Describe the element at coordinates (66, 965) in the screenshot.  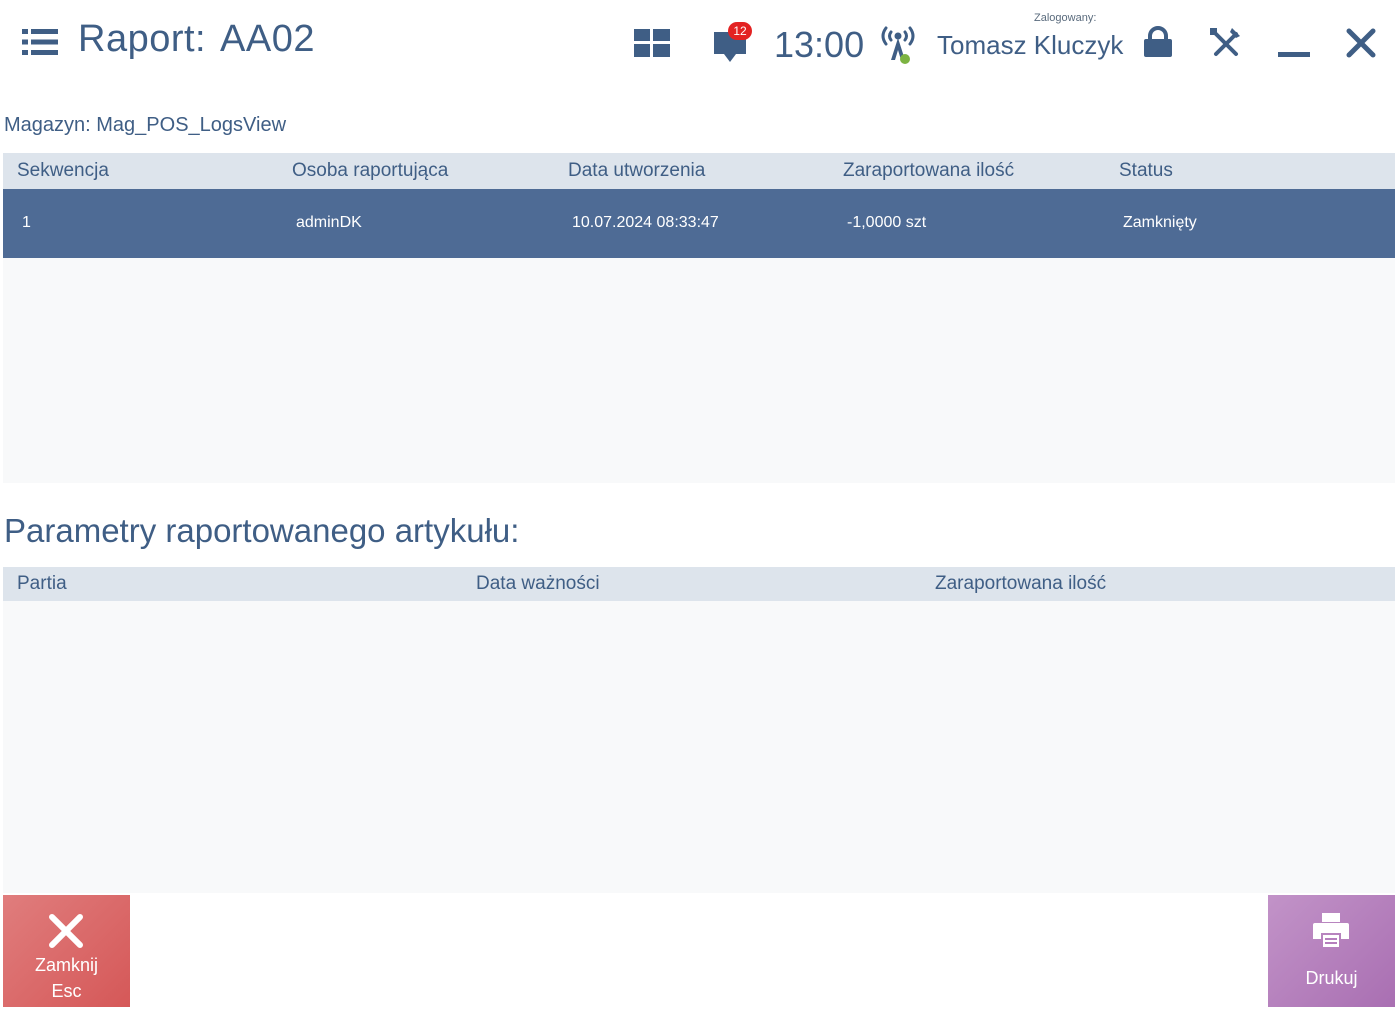
I see `close-button-label: Zamknij` at that location.